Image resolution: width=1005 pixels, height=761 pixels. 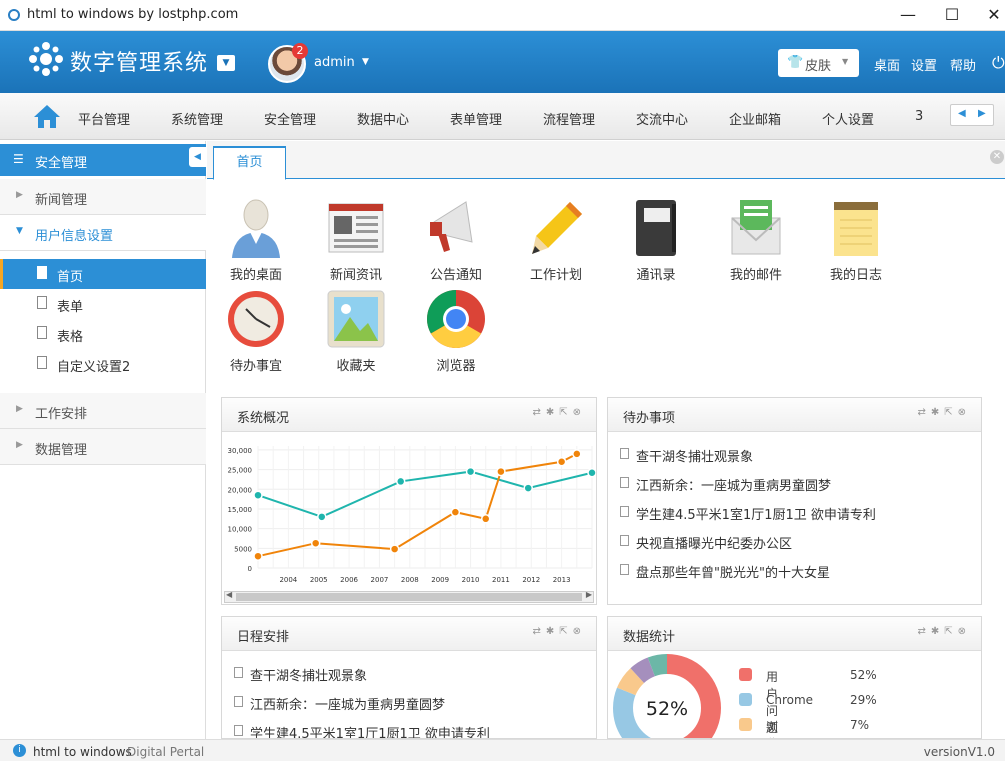 I want to click on app-my-desktop: 我的桌面, so click(x=256, y=243).